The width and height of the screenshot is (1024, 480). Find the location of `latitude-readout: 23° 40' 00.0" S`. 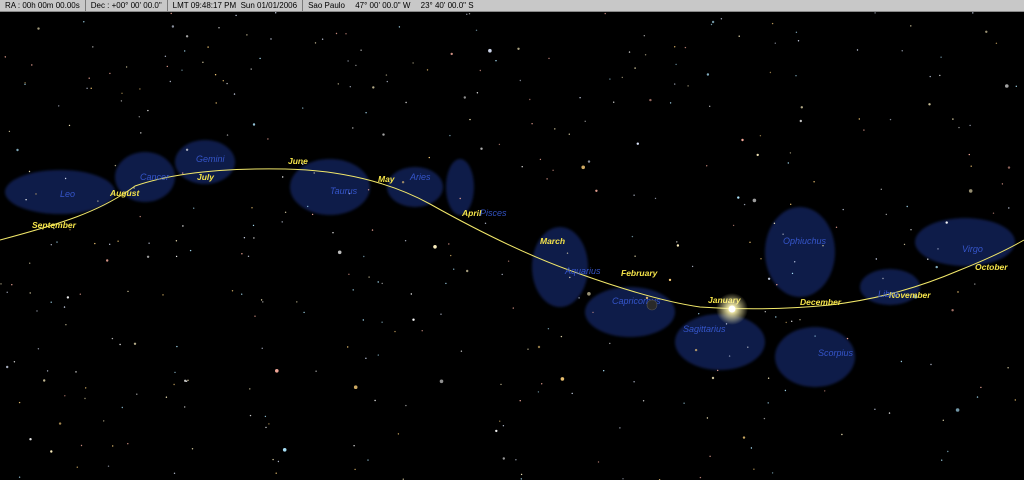

latitude-readout: 23° 40' 00.0" S is located at coordinates (447, 5).